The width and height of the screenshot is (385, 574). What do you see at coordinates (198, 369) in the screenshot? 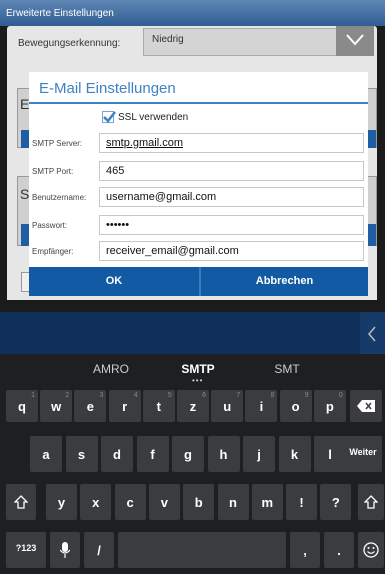
I see `suggestion-center: SMTP` at bounding box center [198, 369].